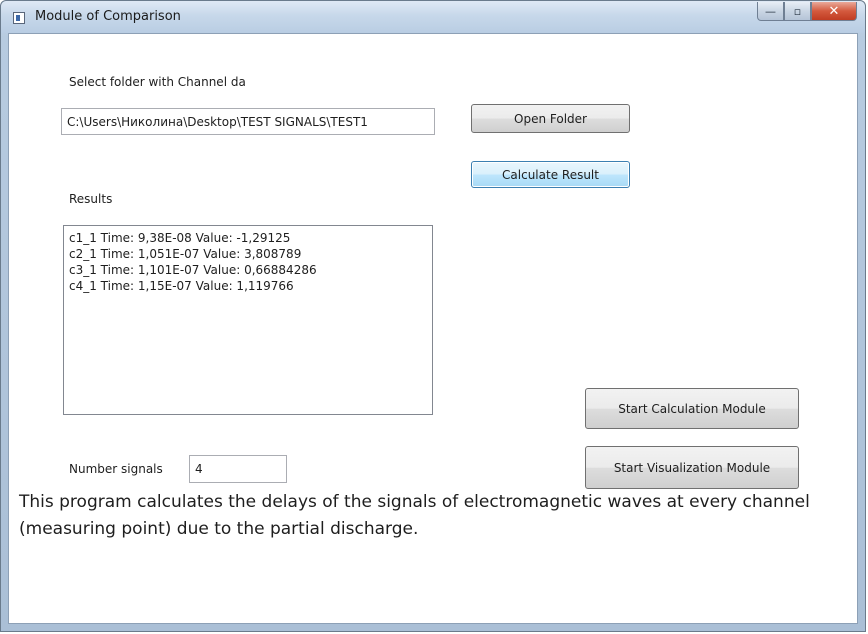  Describe the element at coordinates (193, 270) in the screenshot. I see `result-line: c3_1 Time: 1,101E-07 Value: 0,66884286` at that location.